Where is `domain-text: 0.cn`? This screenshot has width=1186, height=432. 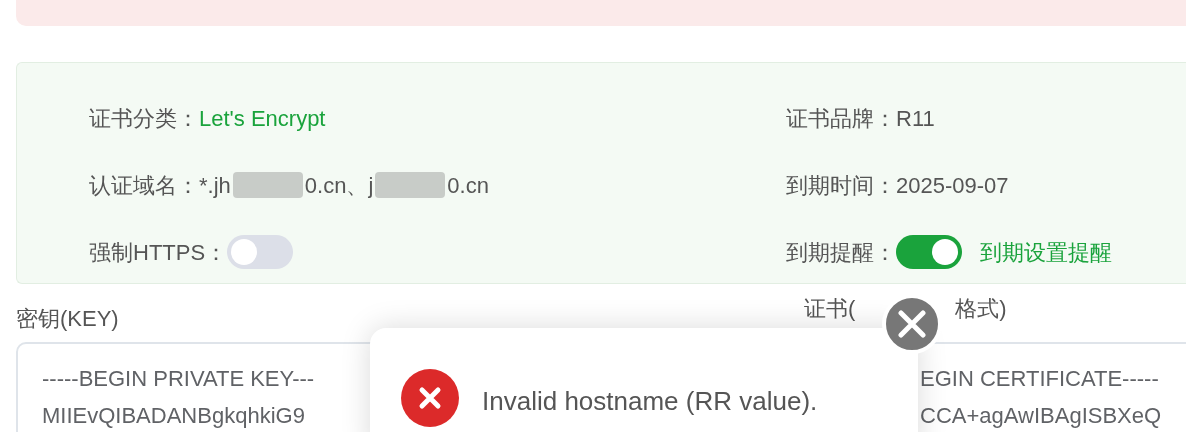
domain-text: 0.cn is located at coordinates (468, 185).